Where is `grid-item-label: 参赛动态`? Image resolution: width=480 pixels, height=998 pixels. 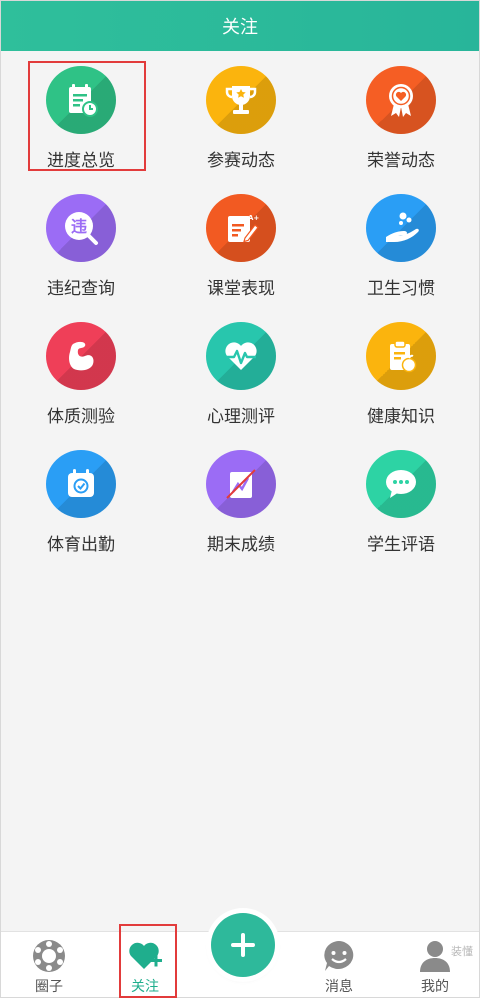 grid-item-label: 参赛动态 is located at coordinates (241, 161).